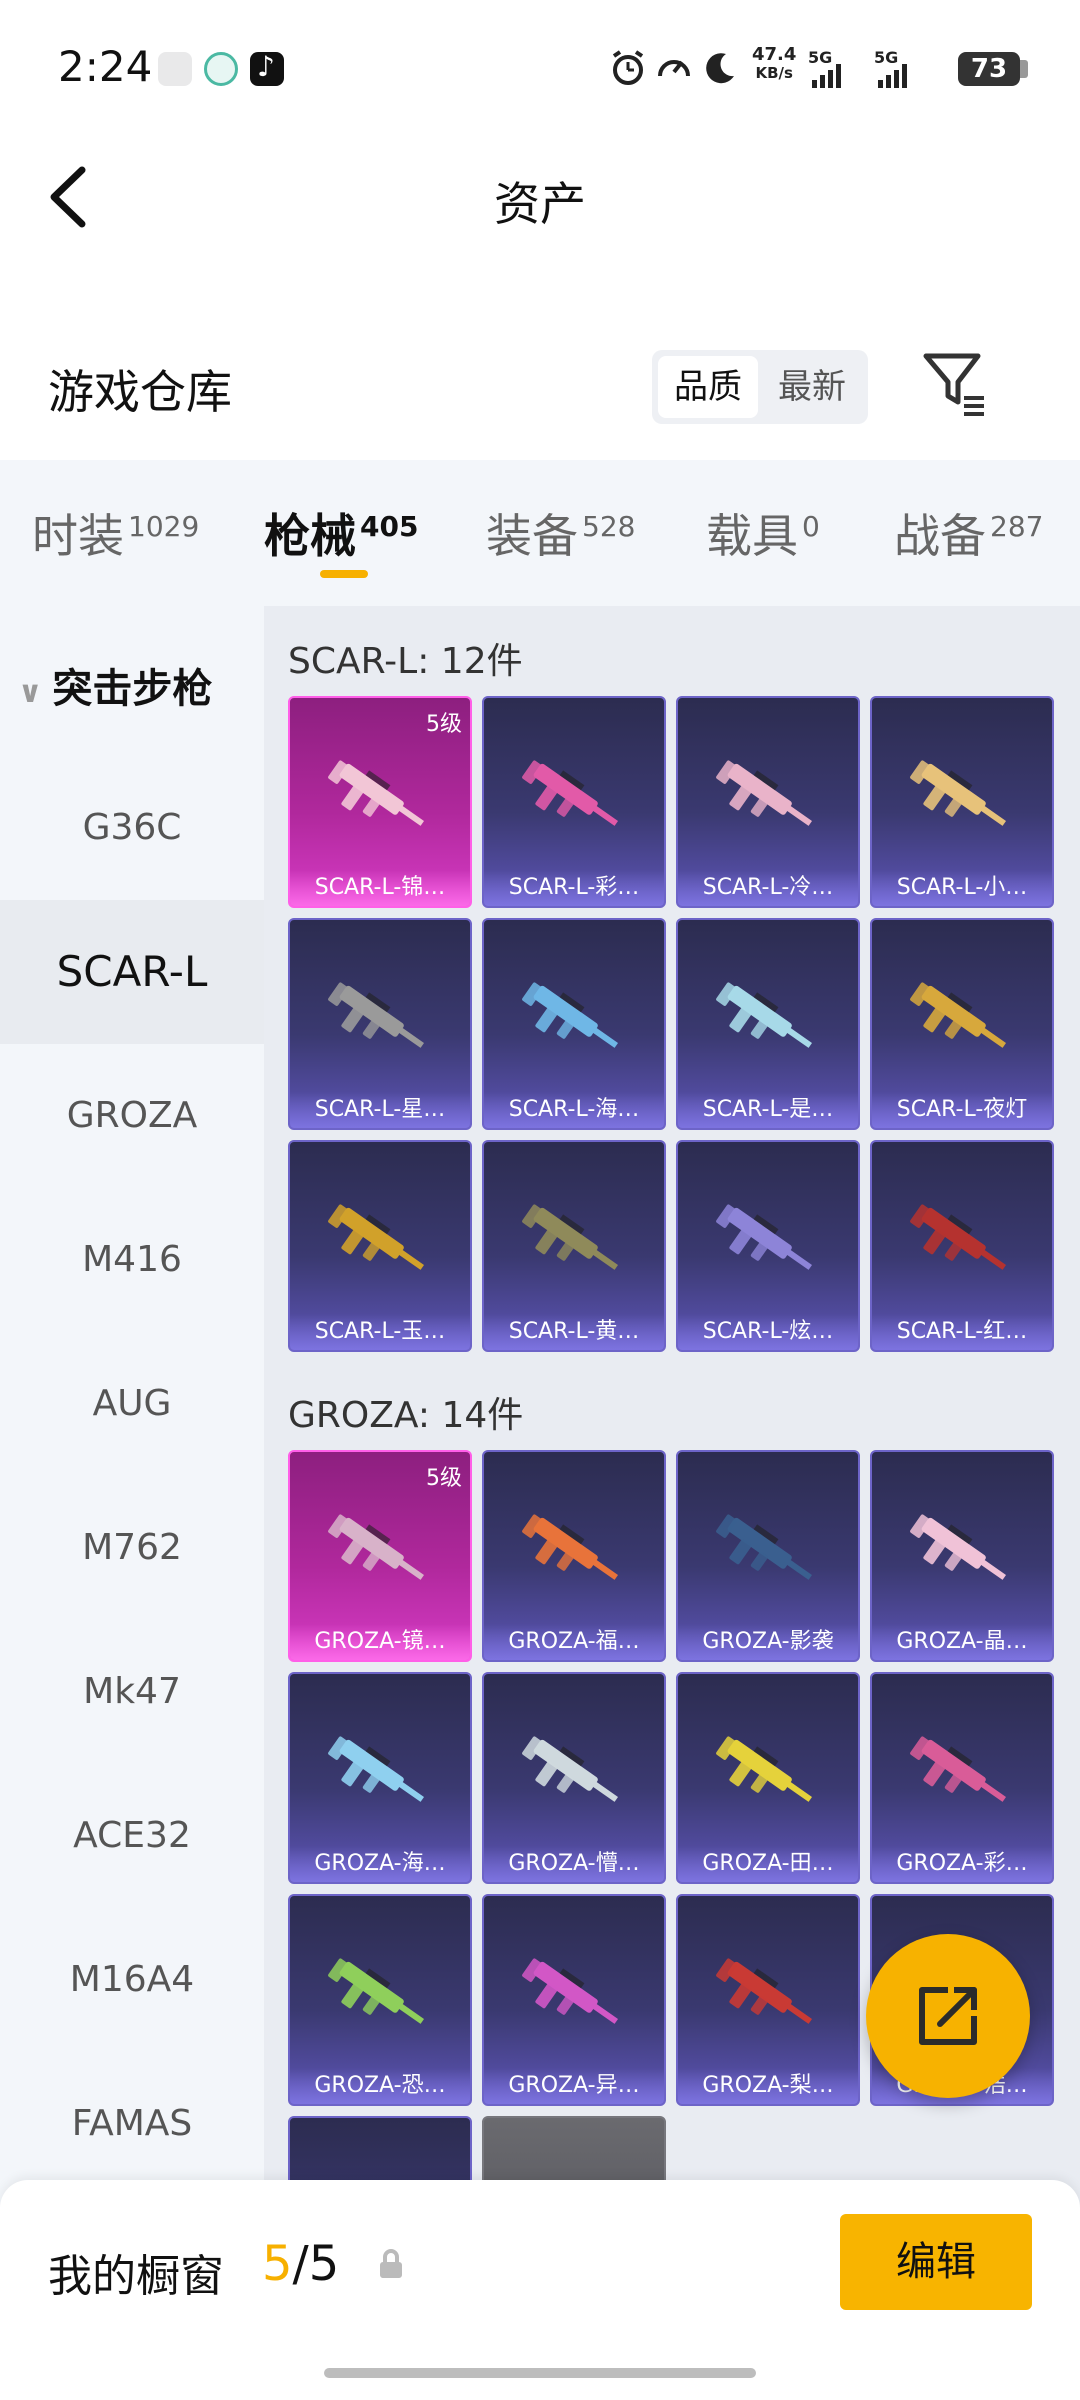 This screenshot has height=2400, width=1080. I want to click on moon-icon, so click(720, 68).